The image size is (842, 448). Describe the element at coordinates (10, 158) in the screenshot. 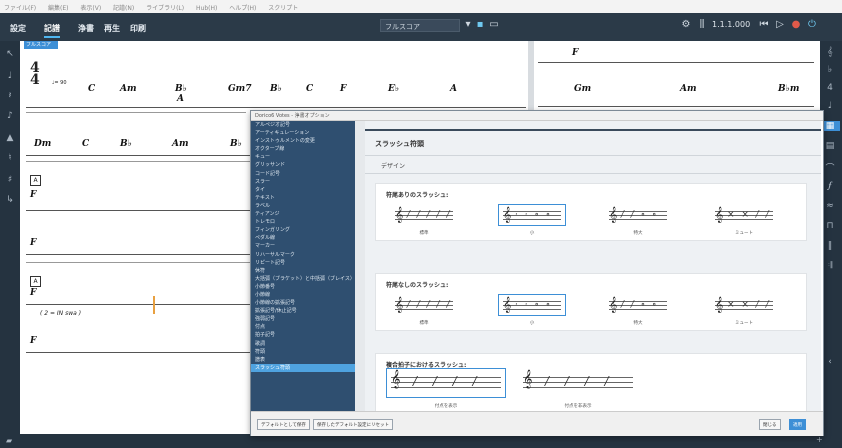

I see `accidental-icon: ♮` at that location.